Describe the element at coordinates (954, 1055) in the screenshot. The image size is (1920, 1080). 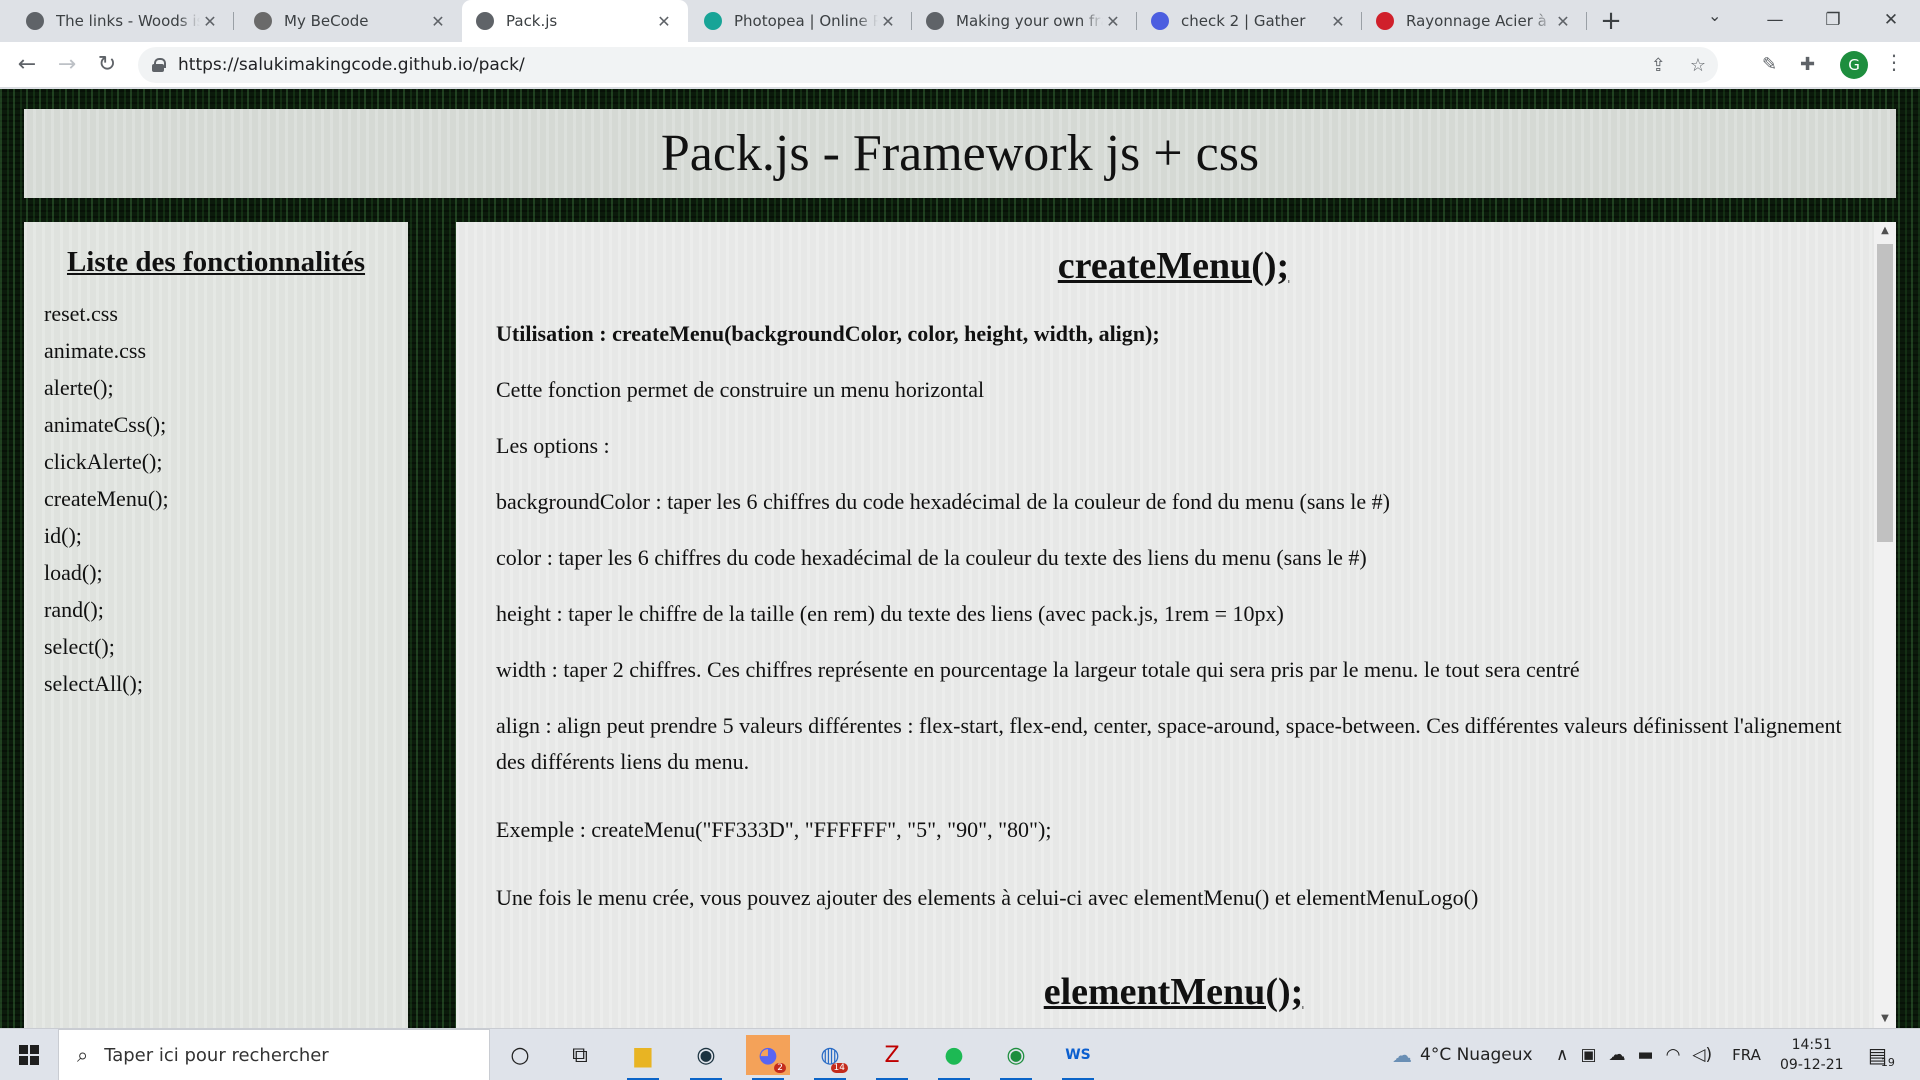
I see `spotify-glyph: ●` at that location.